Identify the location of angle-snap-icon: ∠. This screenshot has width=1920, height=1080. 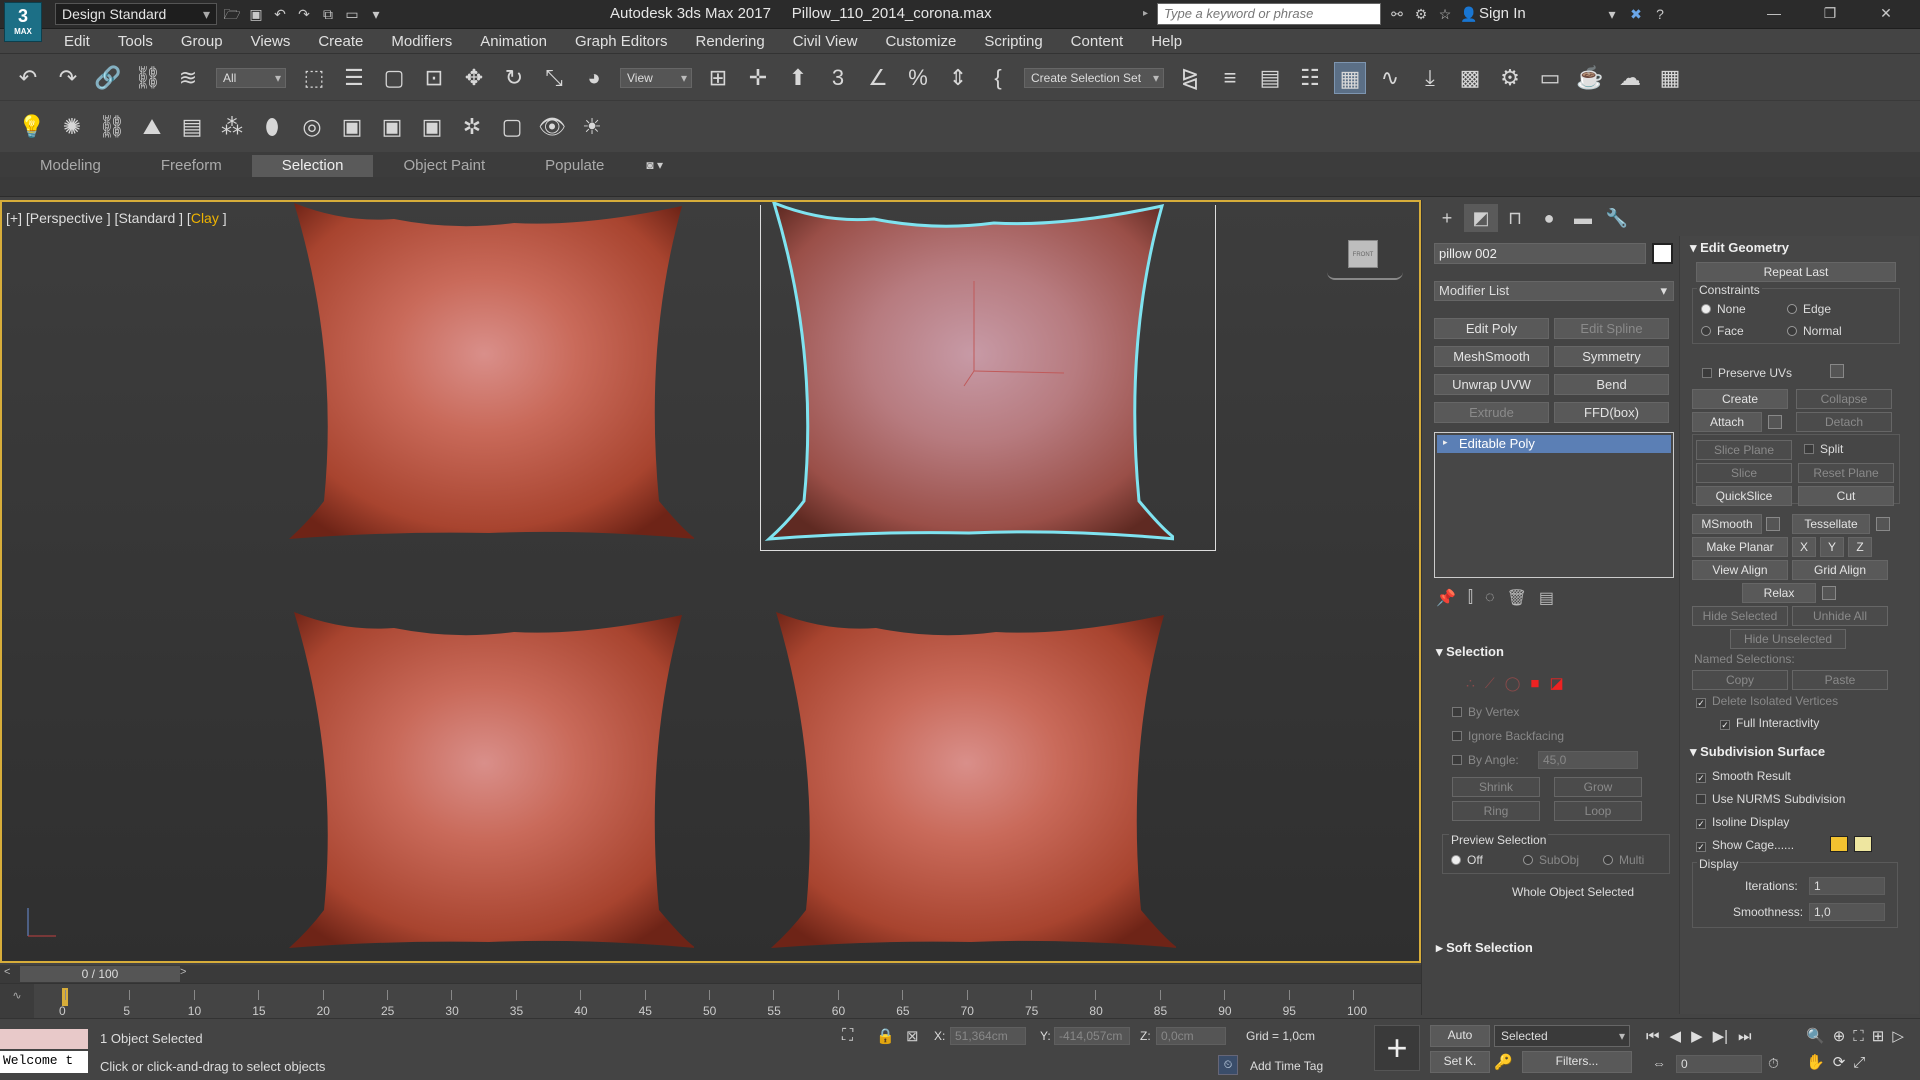
(878, 78).